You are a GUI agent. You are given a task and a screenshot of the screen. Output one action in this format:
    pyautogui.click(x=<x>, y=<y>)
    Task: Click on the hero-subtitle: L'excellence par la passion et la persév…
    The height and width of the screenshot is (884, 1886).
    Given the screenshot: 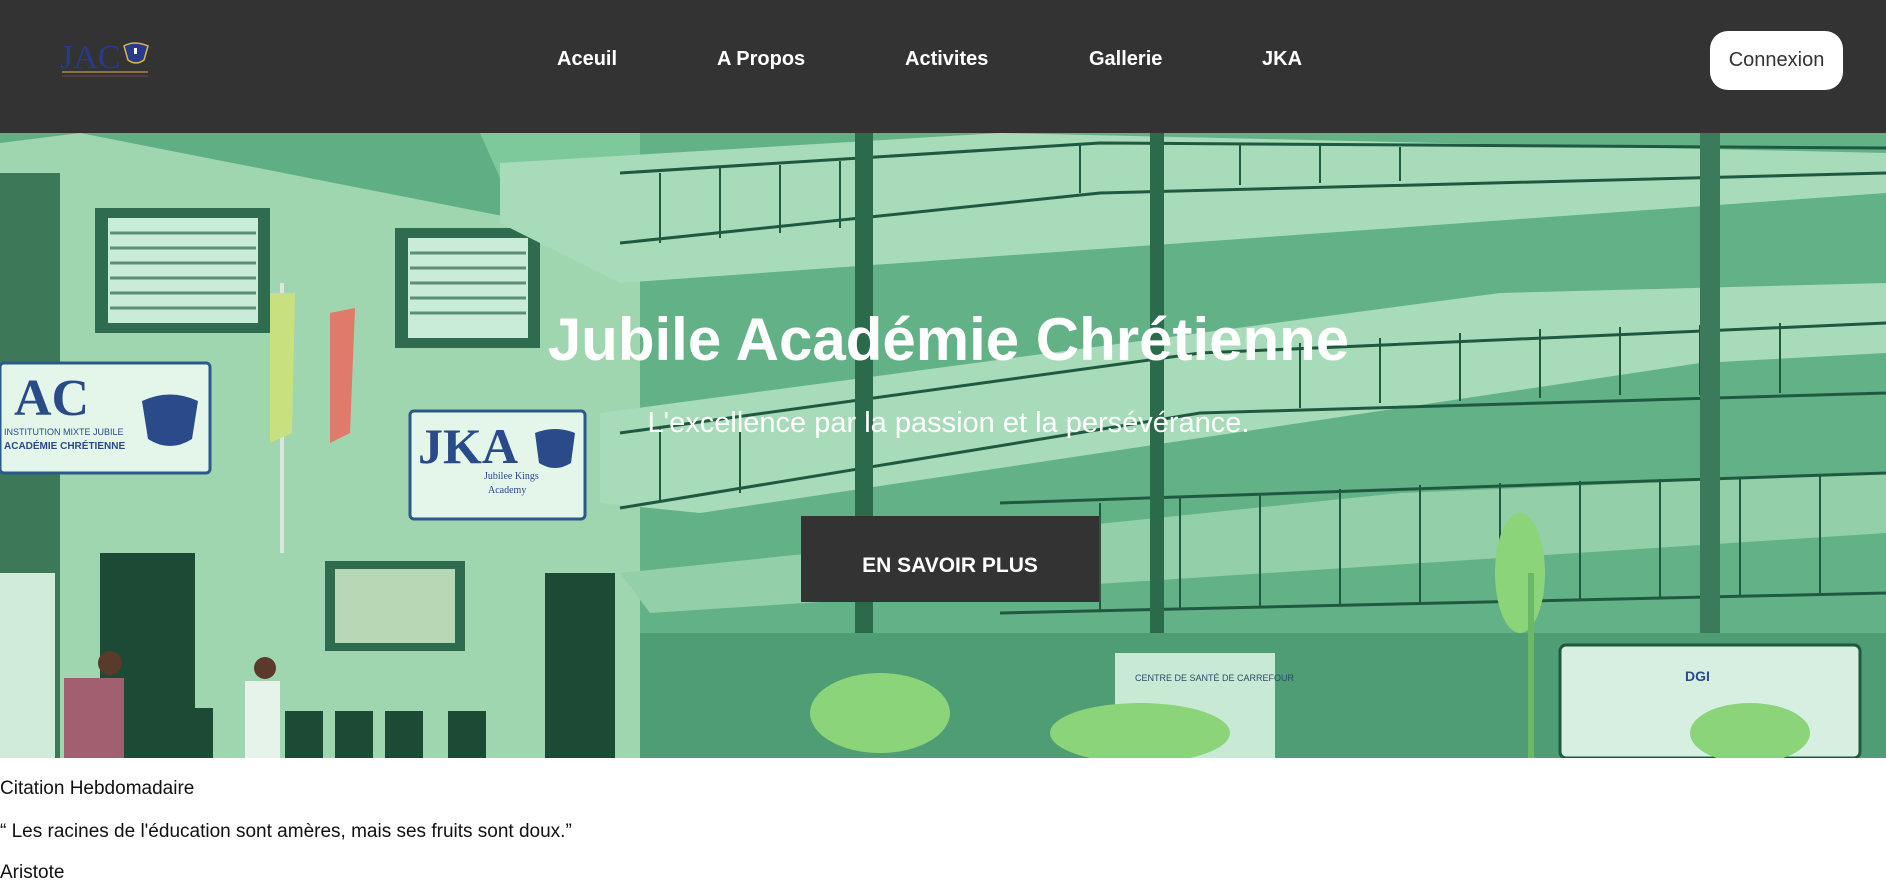 What is the action you would take?
    pyautogui.click(x=948, y=423)
    